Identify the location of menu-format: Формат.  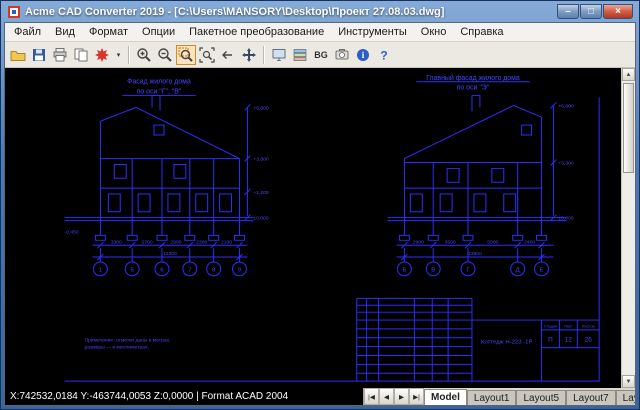
(108, 32).